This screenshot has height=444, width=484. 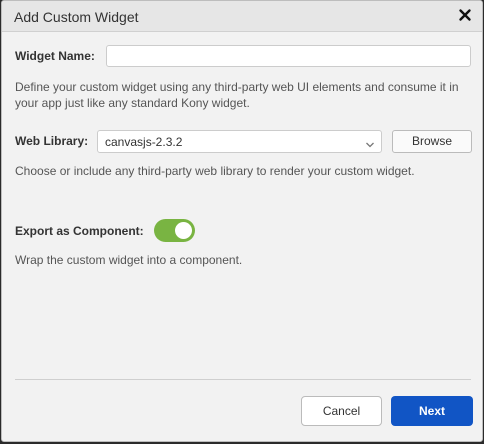 I want to click on footer-divider, so click(x=243, y=379).